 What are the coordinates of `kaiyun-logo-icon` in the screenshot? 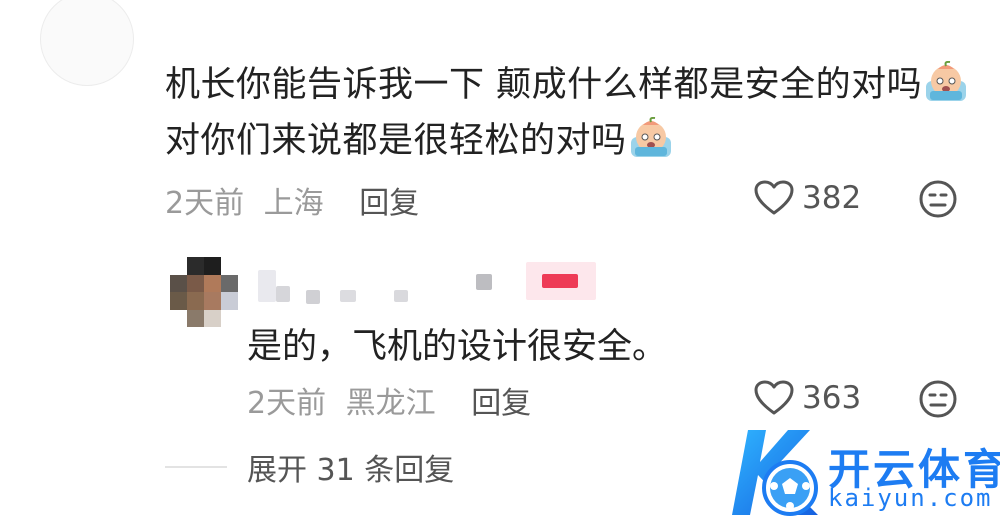 It's located at (775, 473).